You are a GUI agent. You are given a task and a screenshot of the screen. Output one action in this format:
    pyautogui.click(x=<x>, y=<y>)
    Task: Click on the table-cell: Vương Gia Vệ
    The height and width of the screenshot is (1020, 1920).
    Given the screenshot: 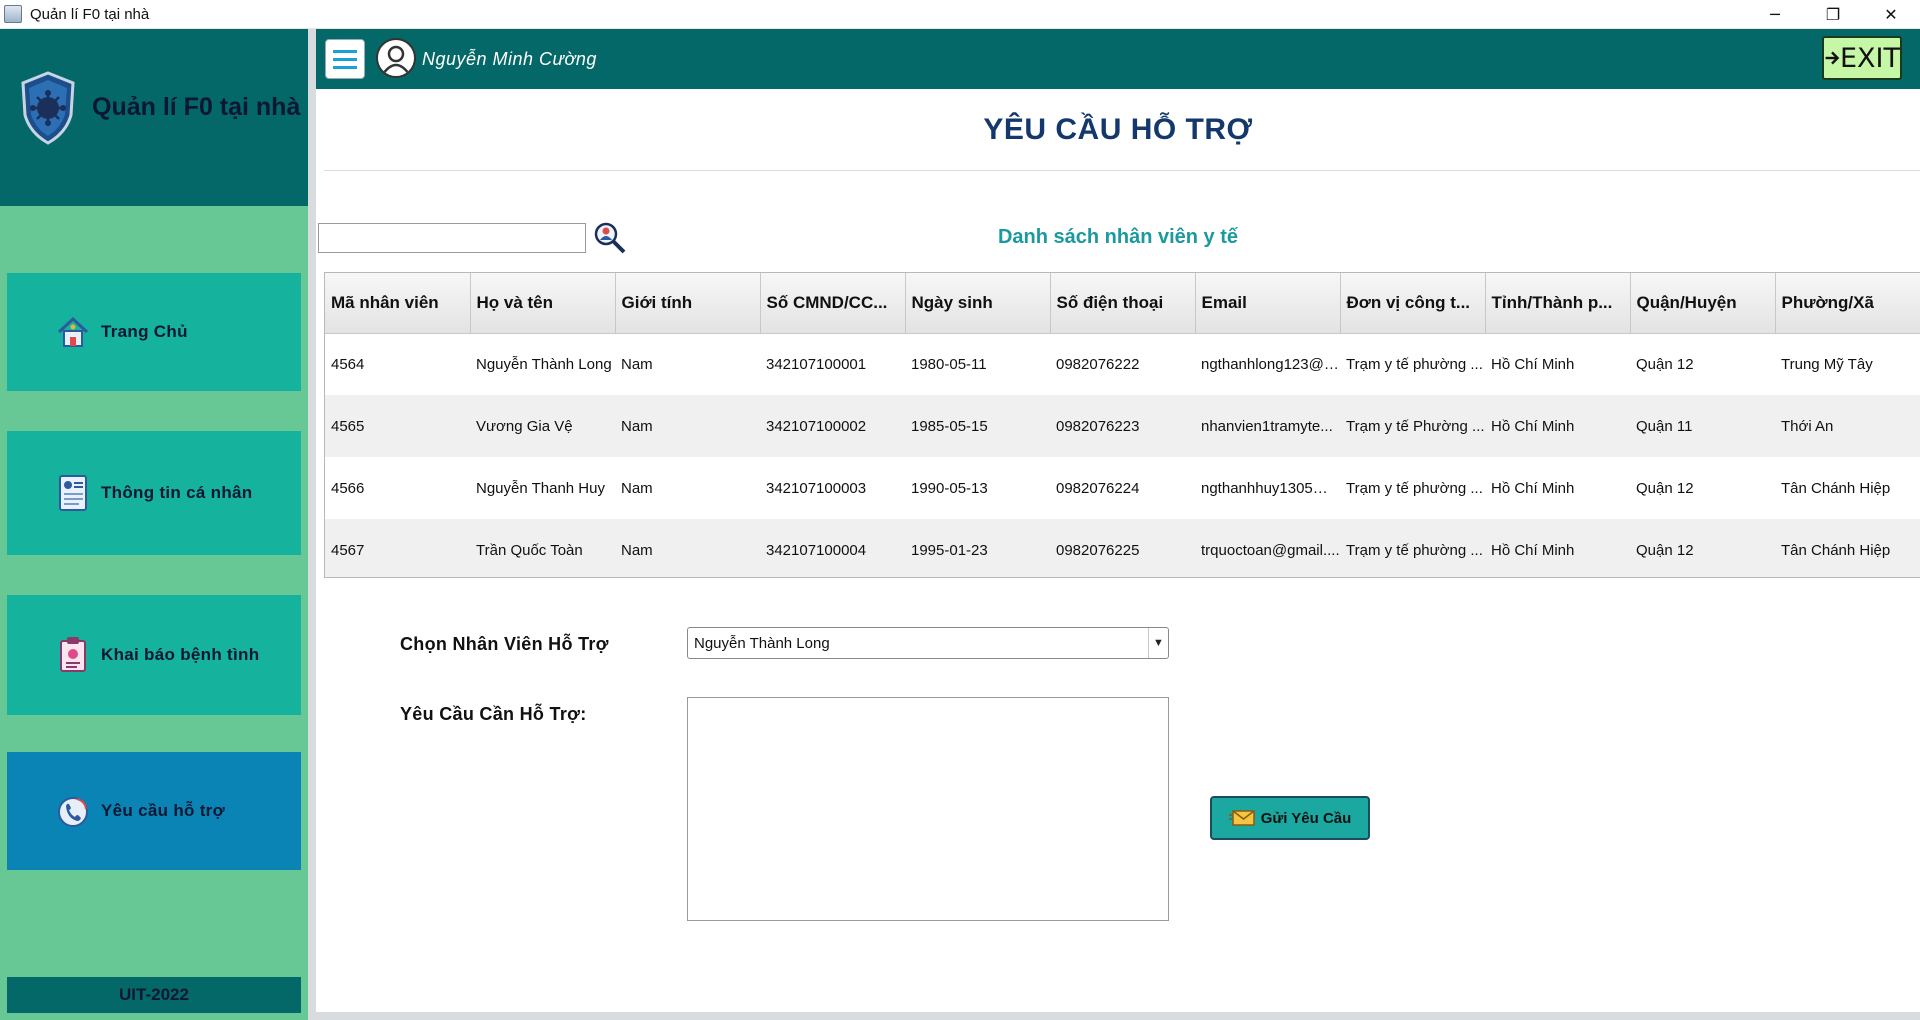 What is the action you would take?
    pyautogui.click(x=542, y=426)
    